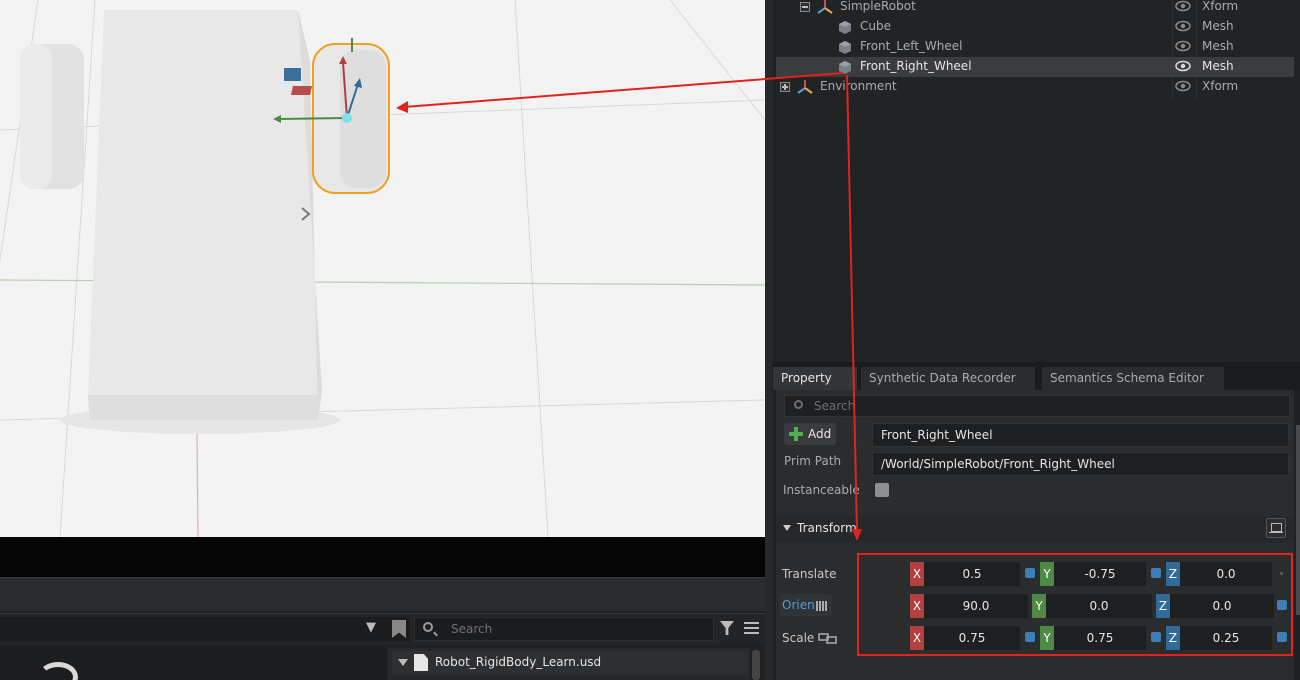 The width and height of the screenshot is (1300, 680). What do you see at coordinates (1133, 378) in the screenshot?
I see `tab-semantics-schema-editor: Semantics Schema Editor` at bounding box center [1133, 378].